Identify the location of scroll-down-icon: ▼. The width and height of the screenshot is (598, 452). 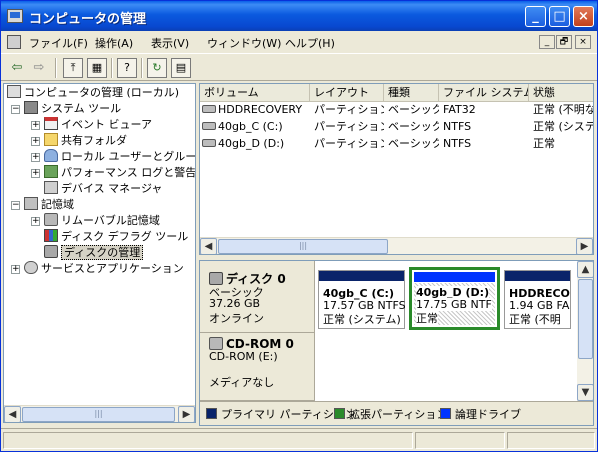
(585, 392).